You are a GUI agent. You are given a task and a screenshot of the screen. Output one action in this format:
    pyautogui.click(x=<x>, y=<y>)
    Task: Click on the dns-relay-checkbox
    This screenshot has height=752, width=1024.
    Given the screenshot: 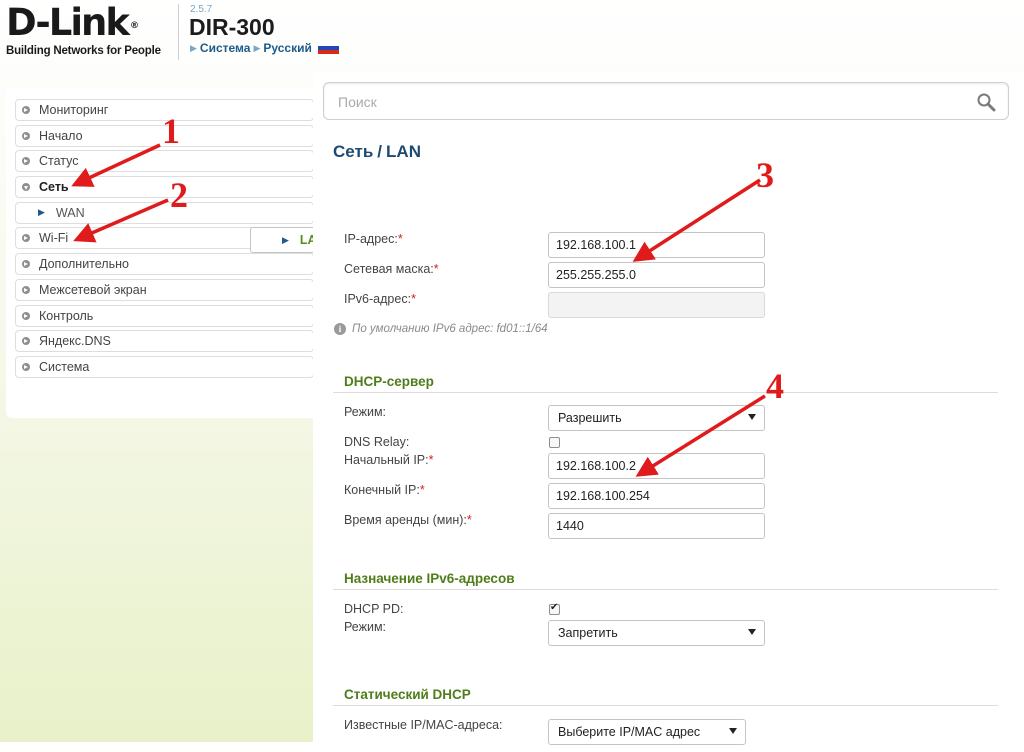 What is the action you would take?
    pyautogui.click(x=554, y=442)
    